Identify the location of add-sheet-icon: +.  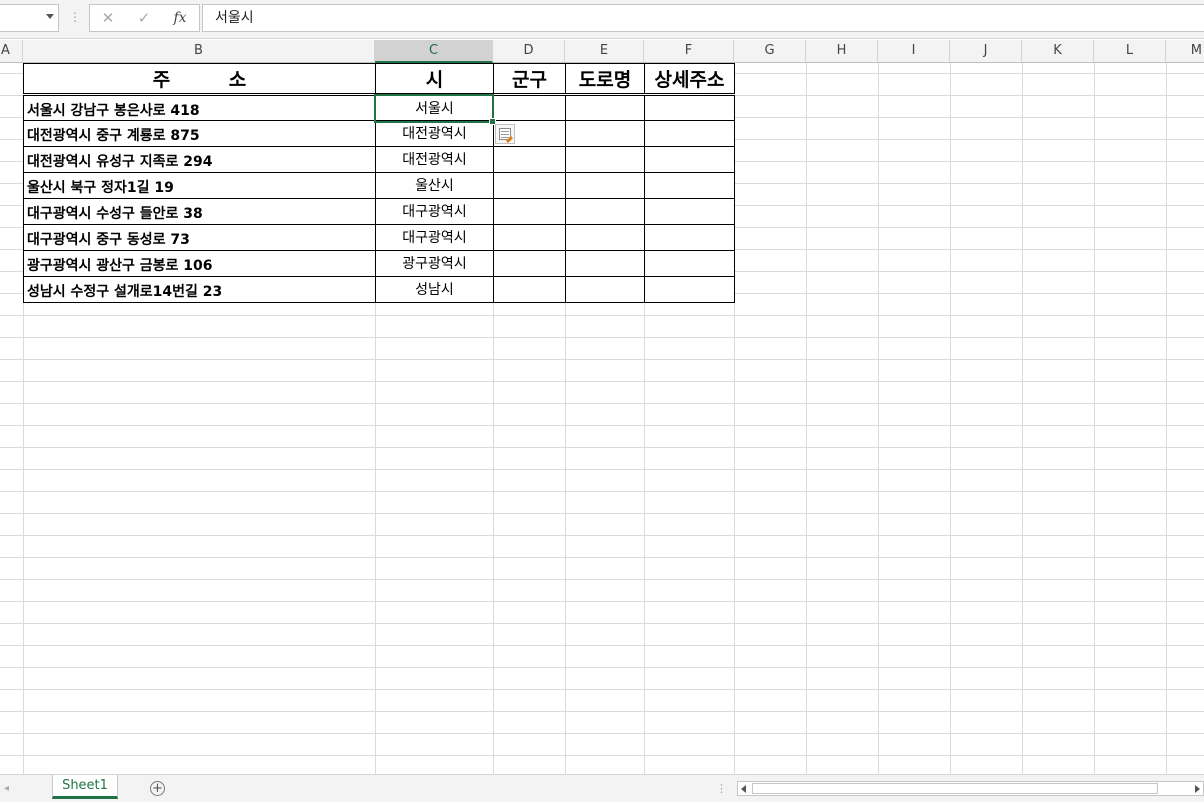
(157, 788).